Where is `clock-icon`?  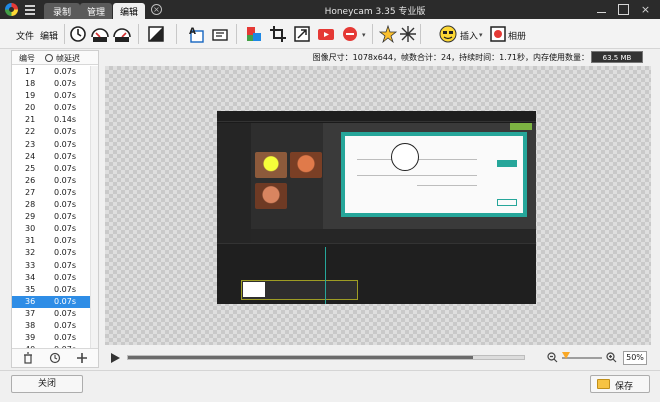 clock-icon is located at coordinates (78, 34).